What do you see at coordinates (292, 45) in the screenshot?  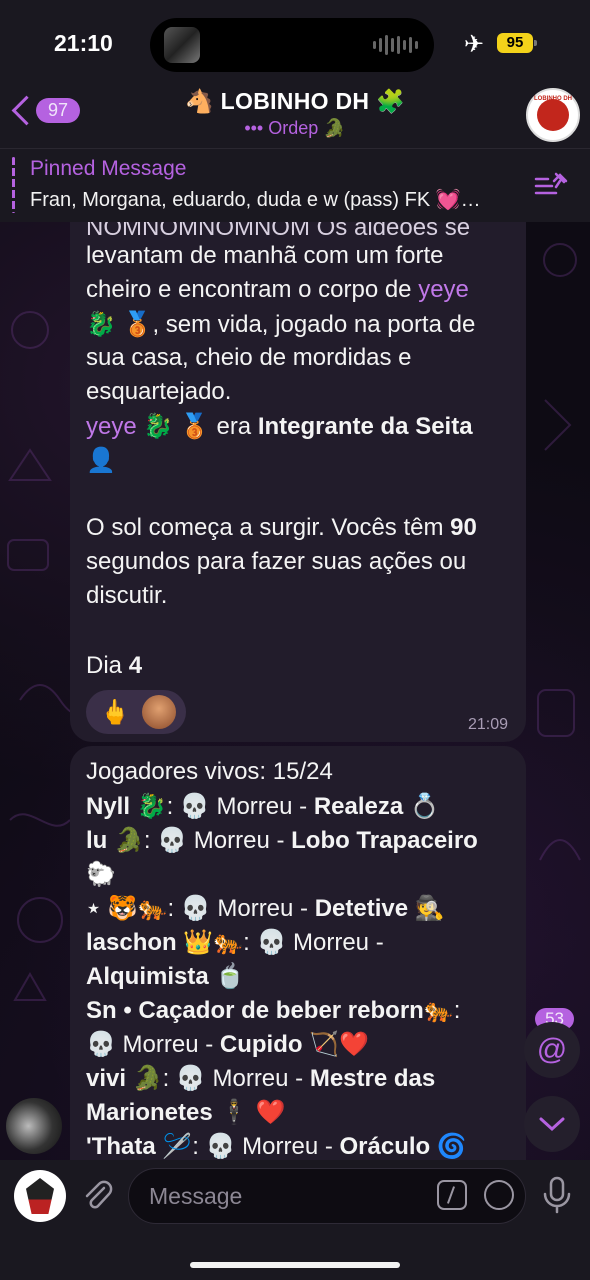 I see `dynamic-island` at bounding box center [292, 45].